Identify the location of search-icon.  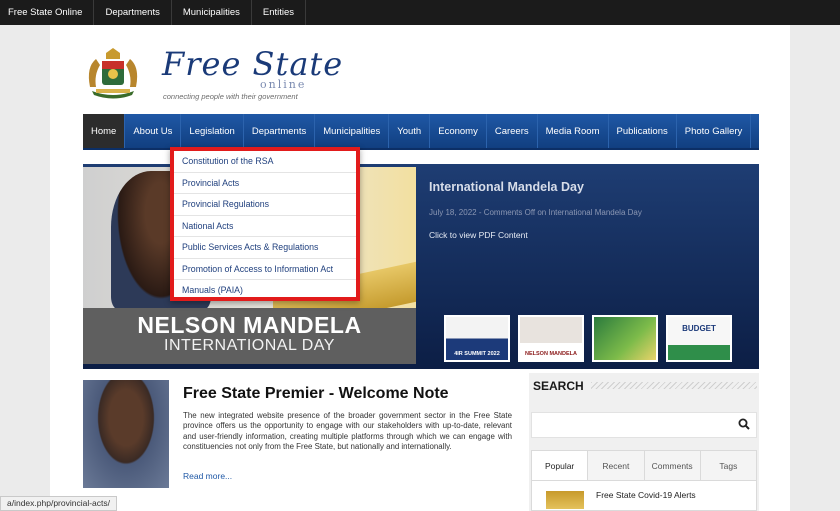
(744, 424).